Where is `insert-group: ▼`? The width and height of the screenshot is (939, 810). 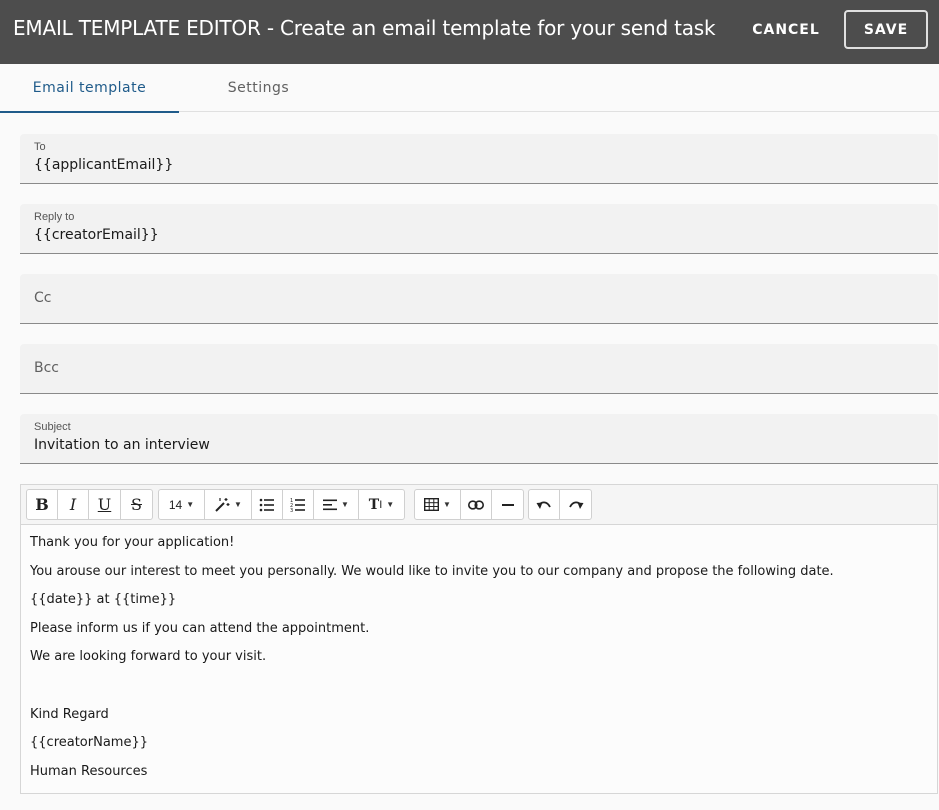 insert-group: ▼ is located at coordinates (469, 504).